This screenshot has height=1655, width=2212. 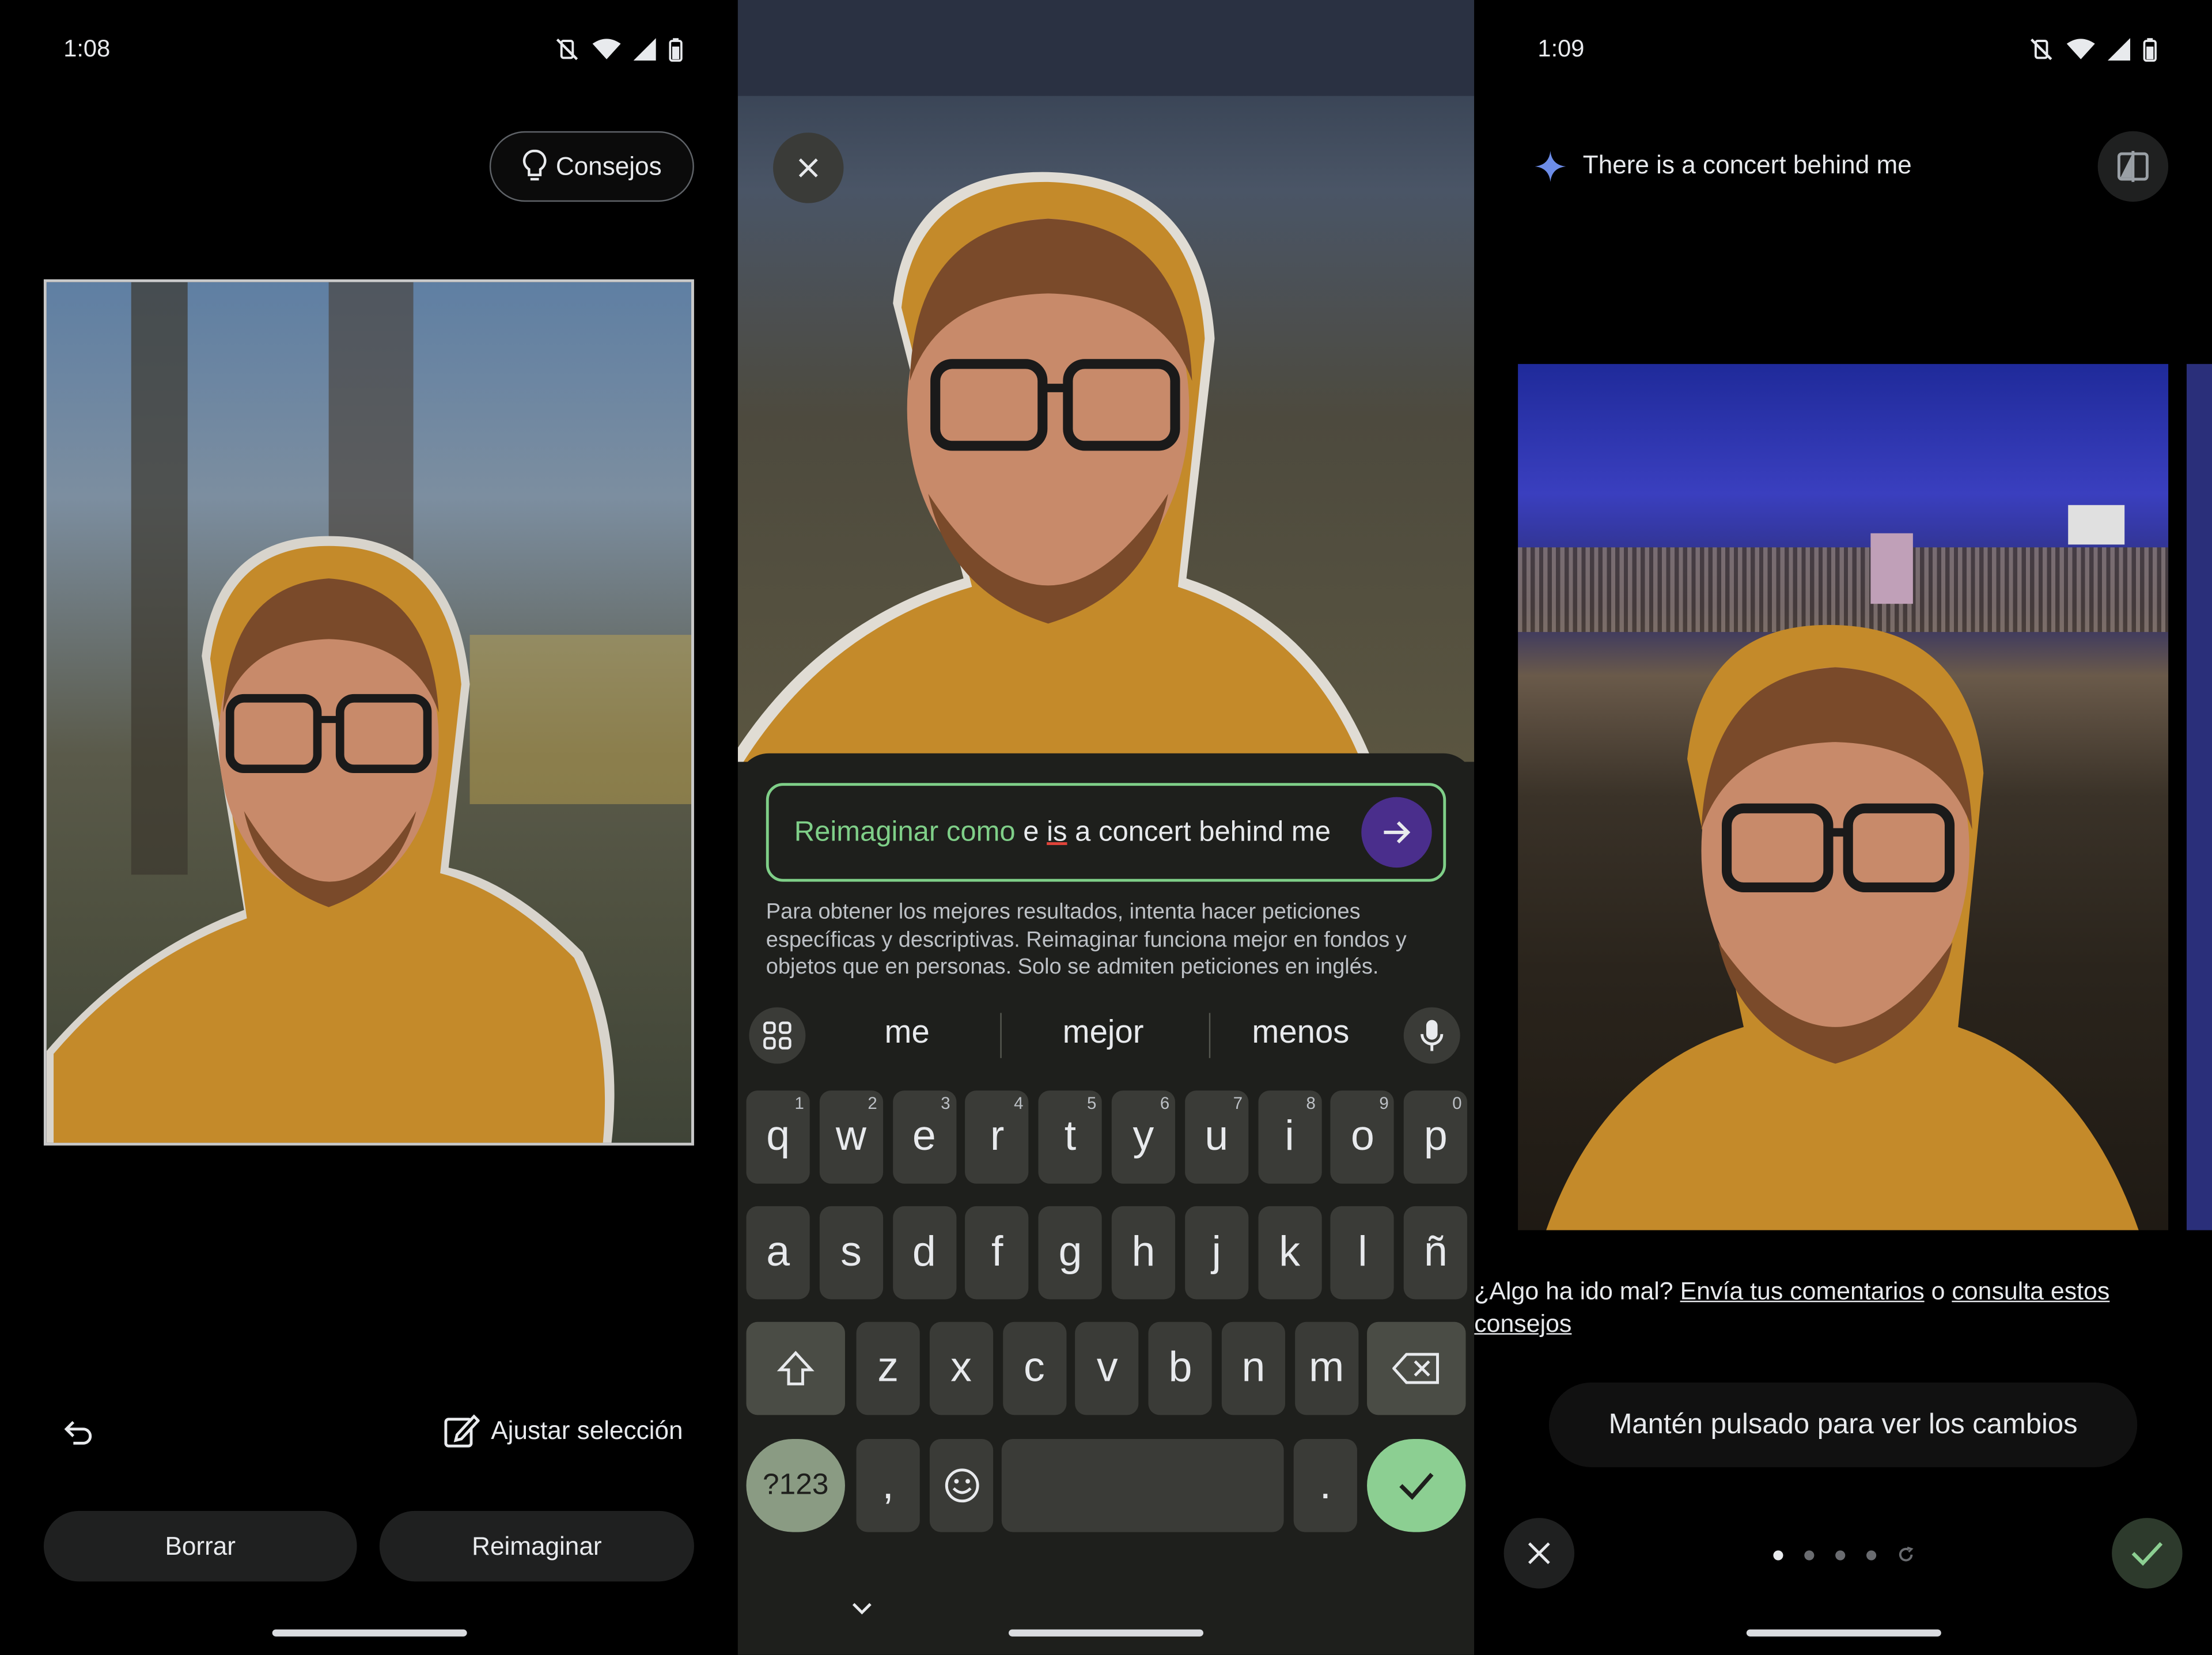 What do you see at coordinates (1070, 1253) in the screenshot?
I see `key-g: g` at bounding box center [1070, 1253].